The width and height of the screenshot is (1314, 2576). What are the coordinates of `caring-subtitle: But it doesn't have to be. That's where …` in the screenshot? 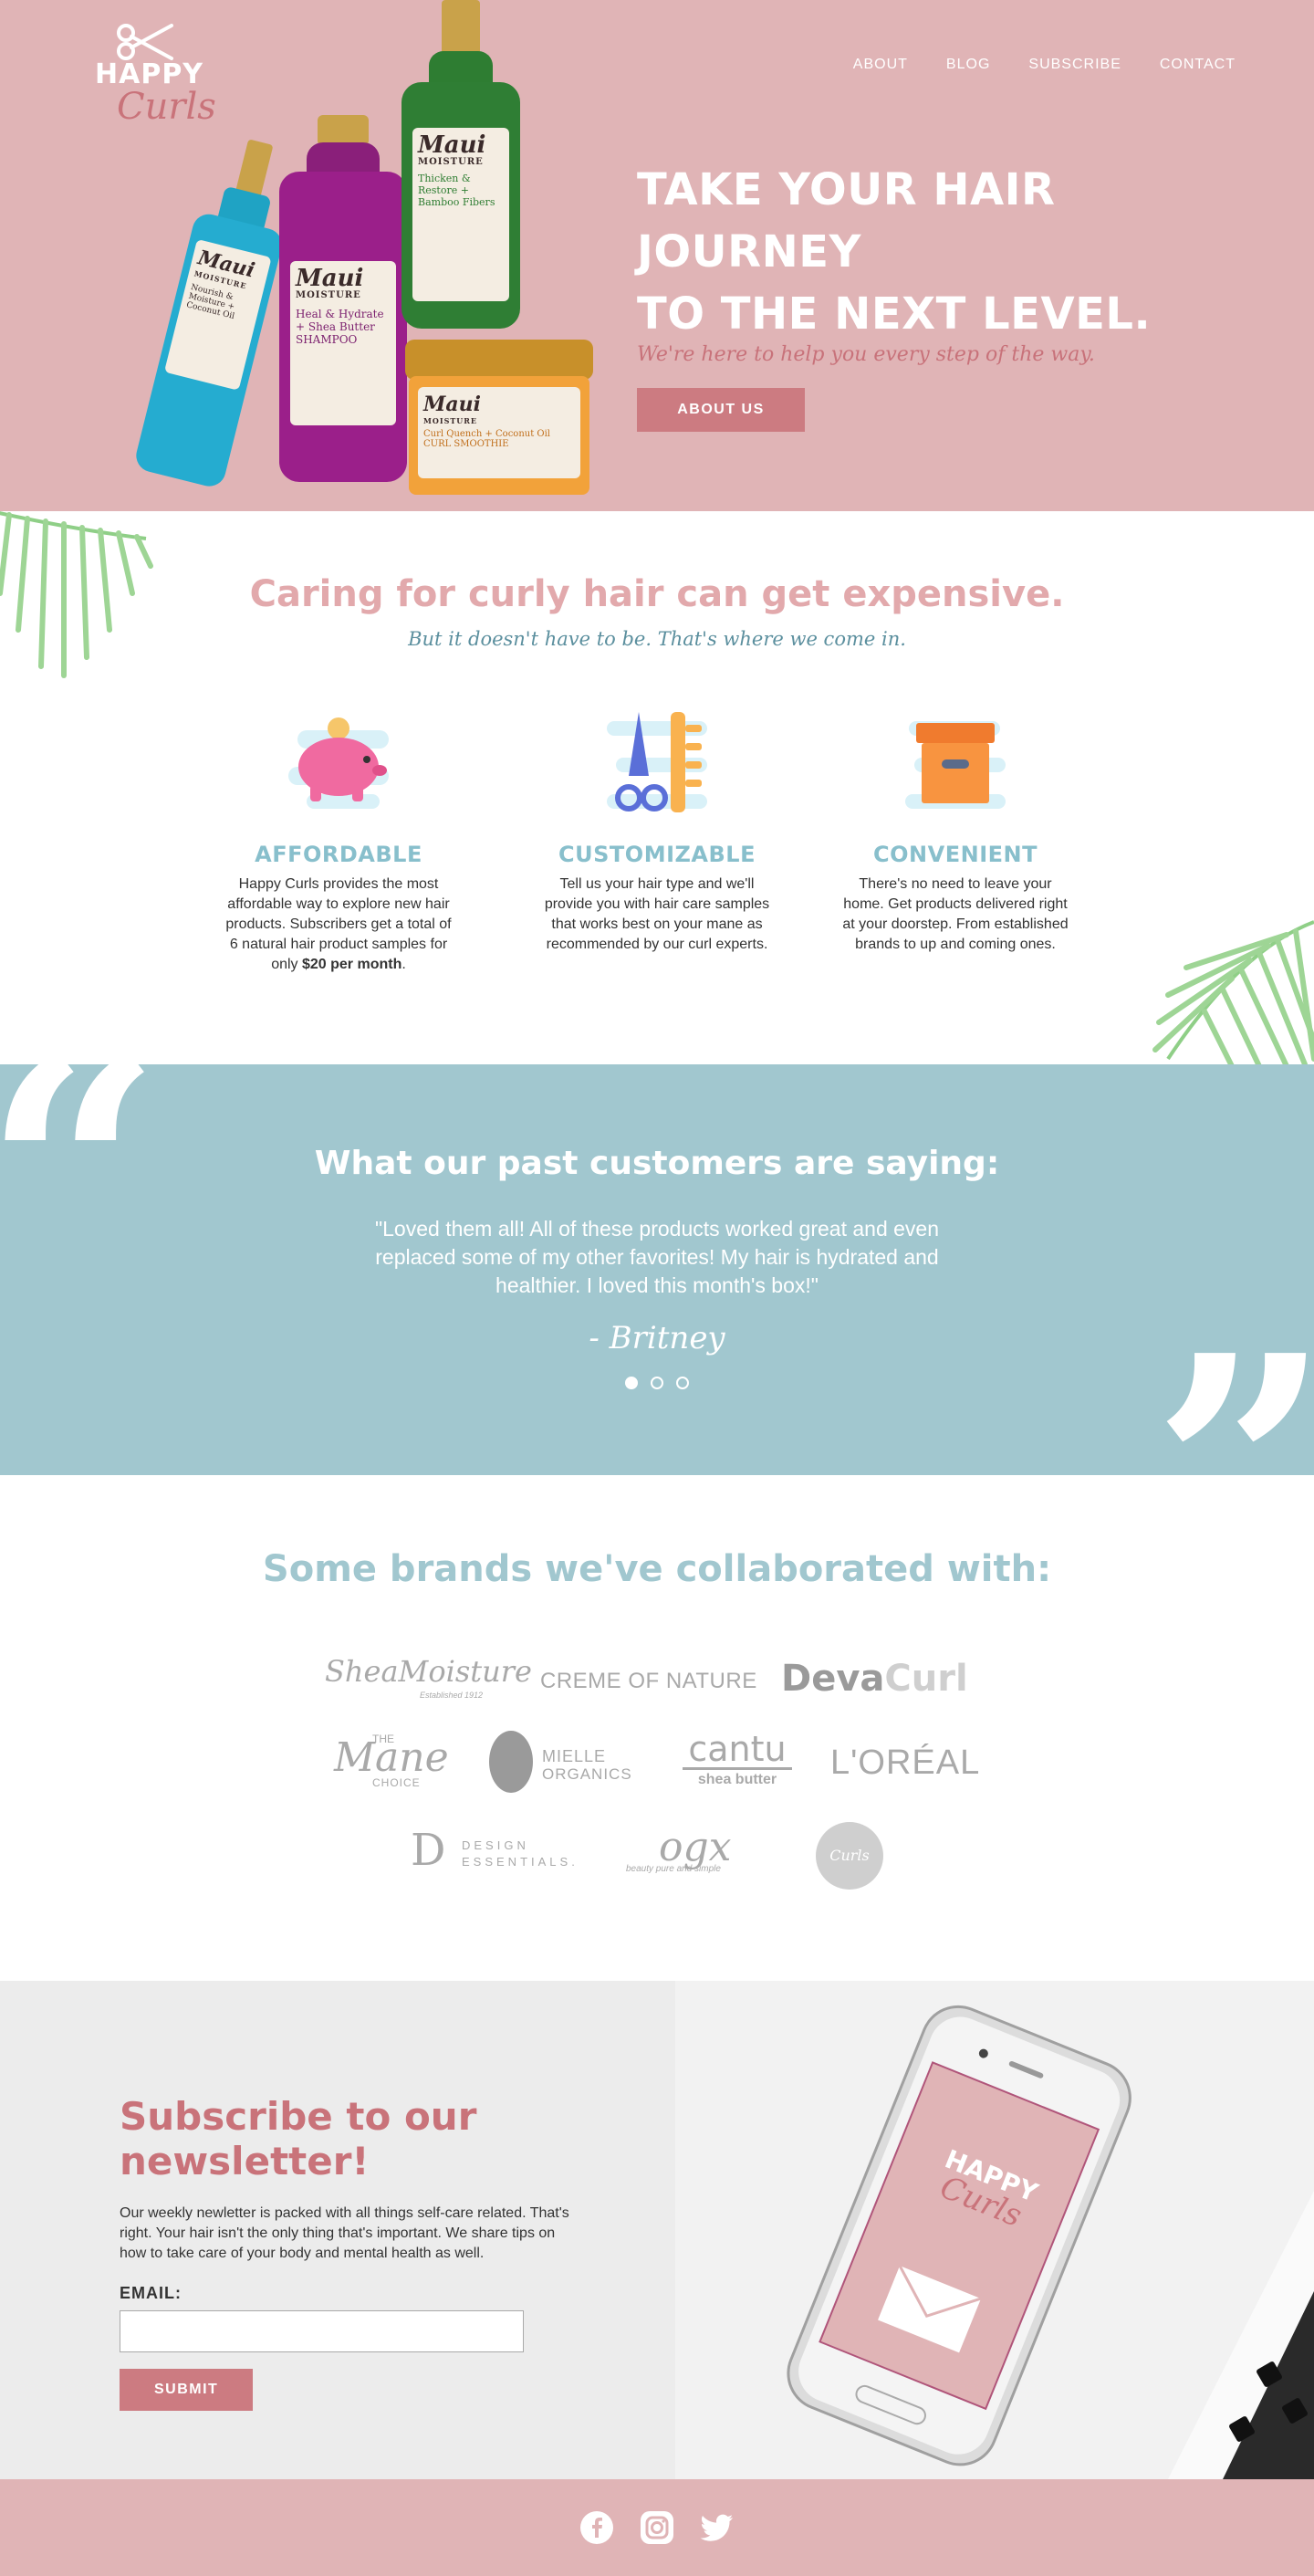 It's located at (657, 639).